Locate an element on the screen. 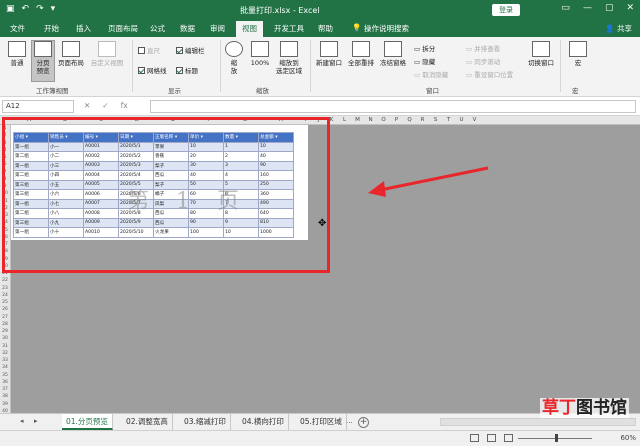  split-button: ▭ 拆分 is located at coordinates (424, 48).